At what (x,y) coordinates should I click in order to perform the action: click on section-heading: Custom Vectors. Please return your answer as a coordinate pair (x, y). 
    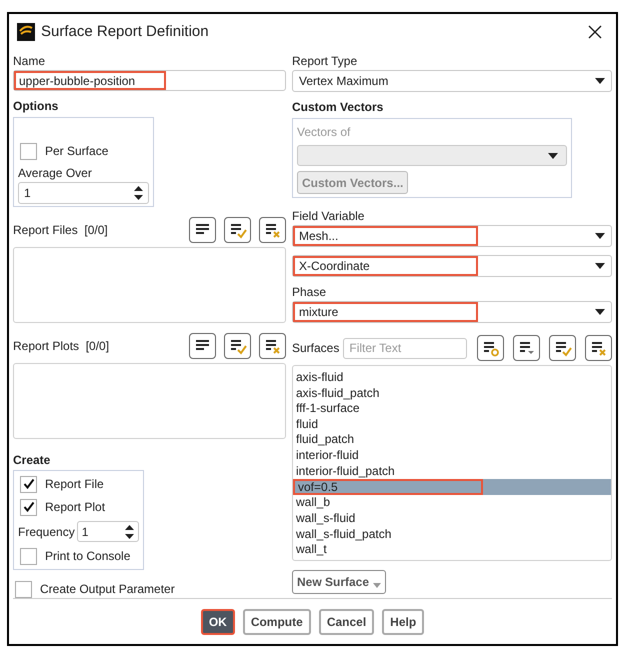
    Looking at the image, I should click on (338, 107).